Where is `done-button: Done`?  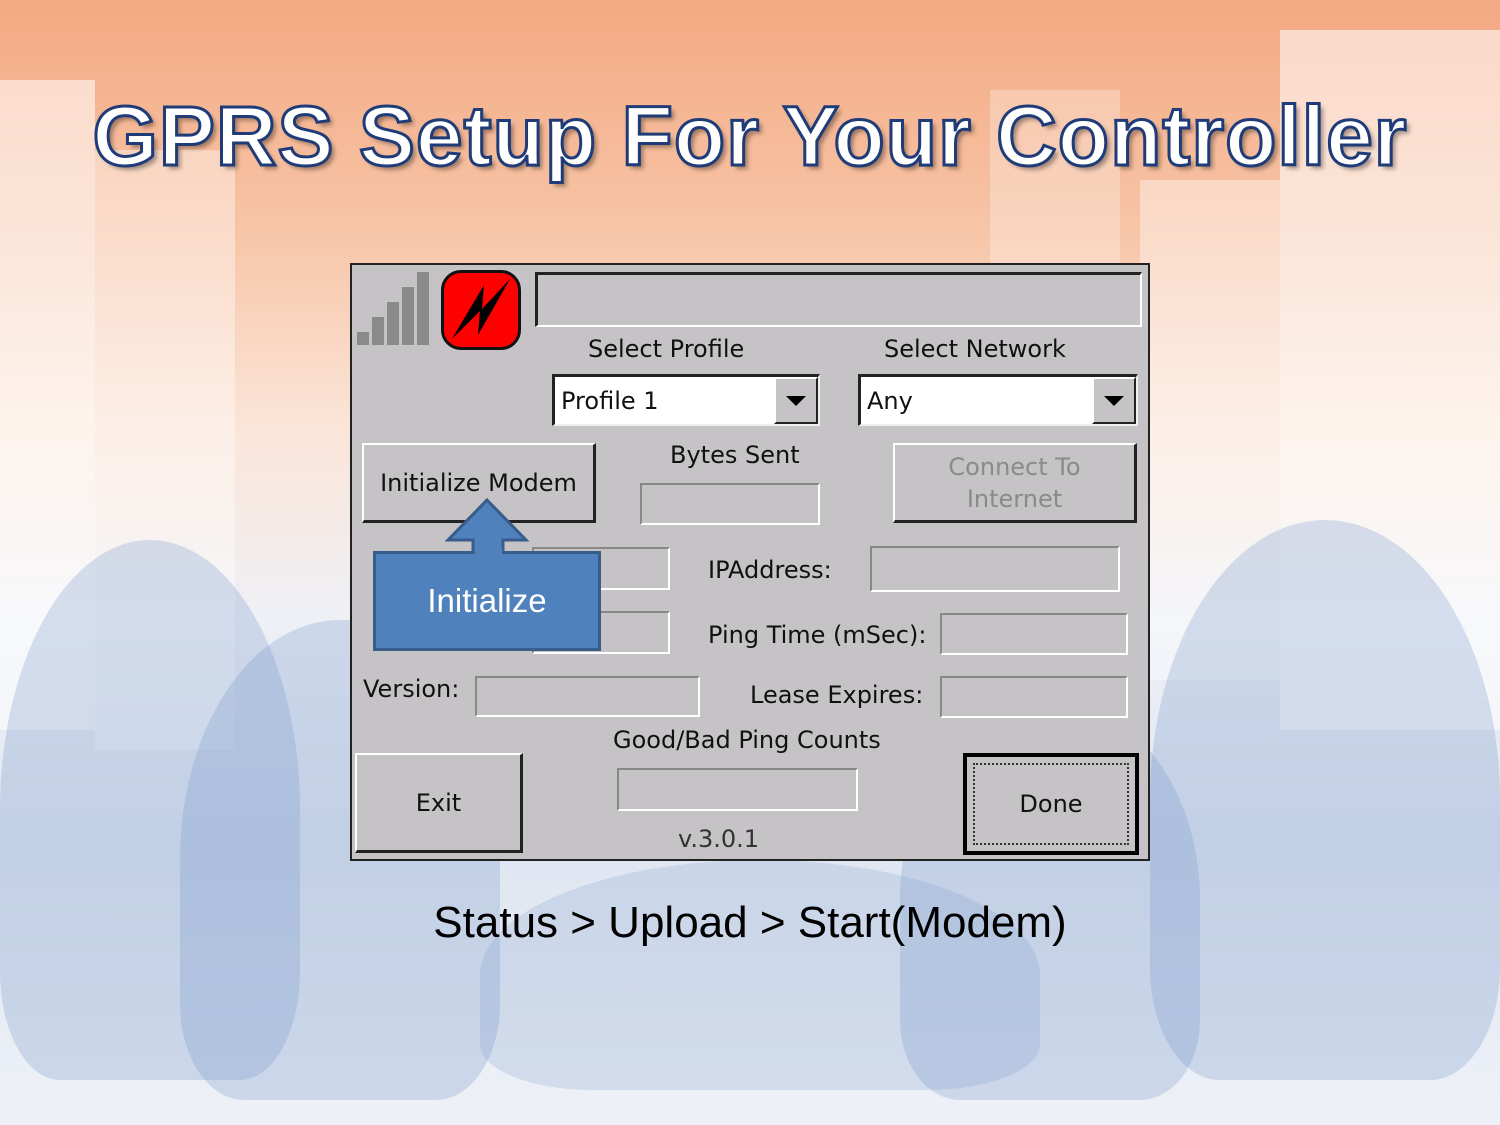 done-button: Done is located at coordinates (1051, 804).